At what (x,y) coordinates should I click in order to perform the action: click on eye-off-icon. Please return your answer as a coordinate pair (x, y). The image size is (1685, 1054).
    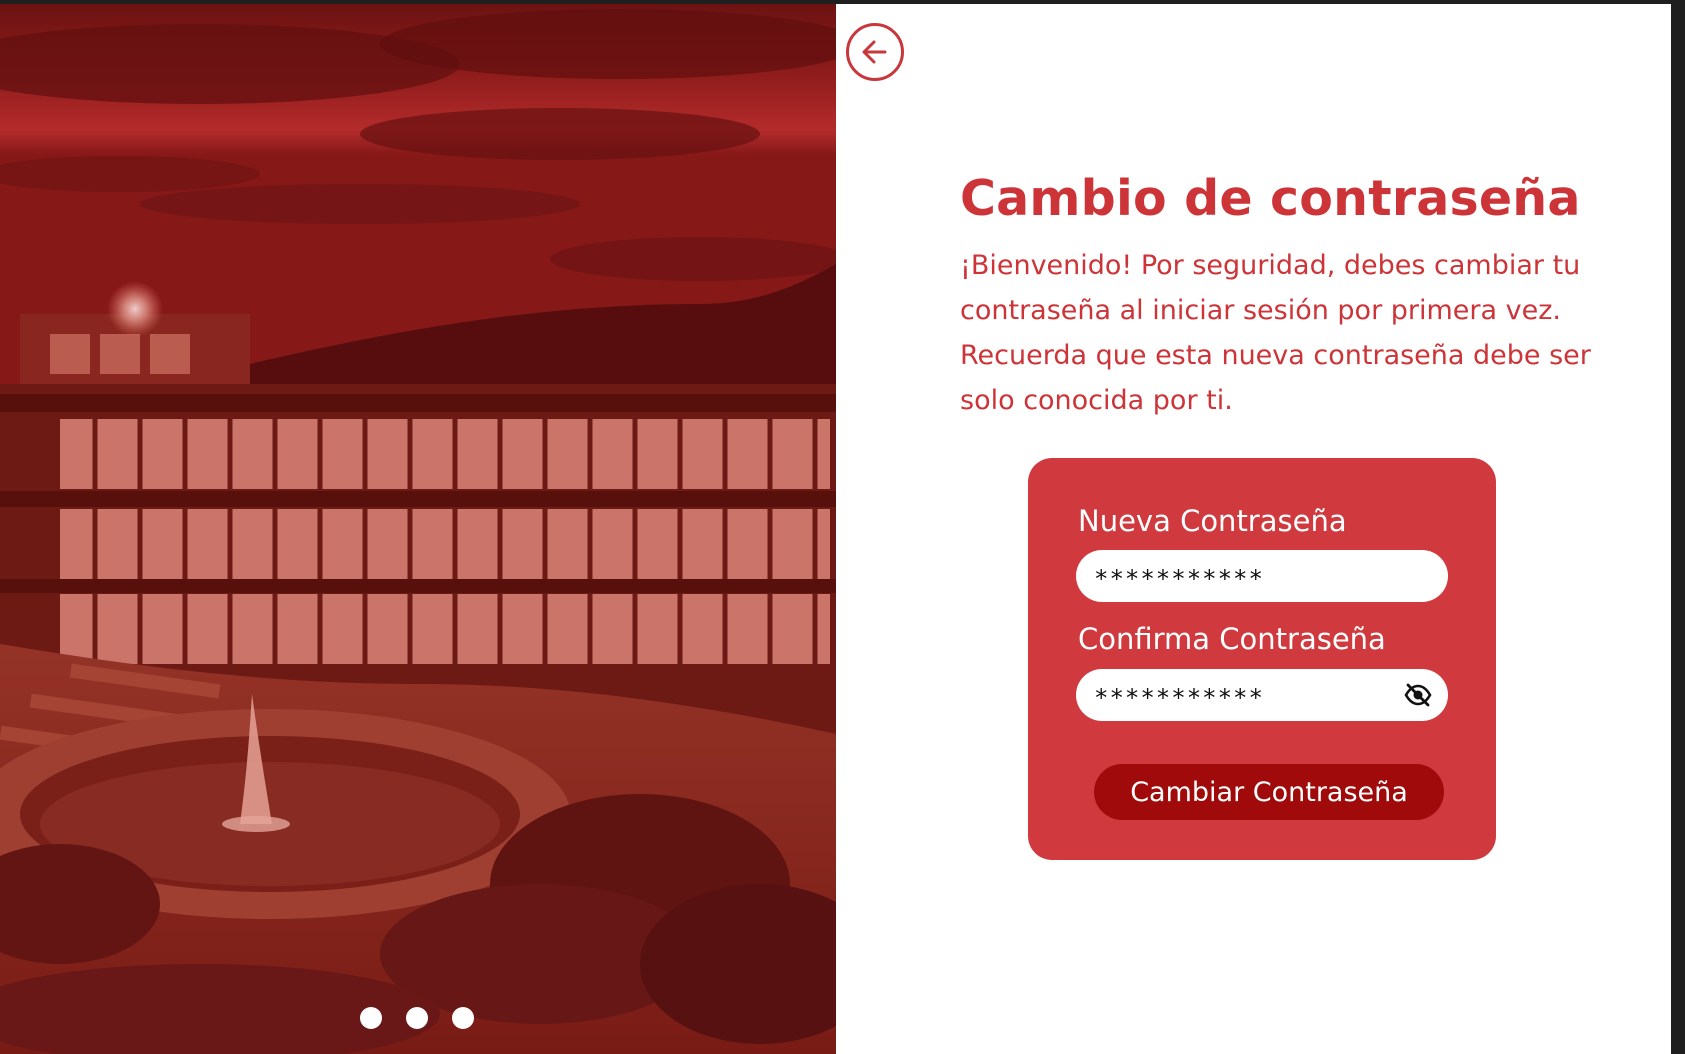
    Looking at the image, I should click on (1418, 695).